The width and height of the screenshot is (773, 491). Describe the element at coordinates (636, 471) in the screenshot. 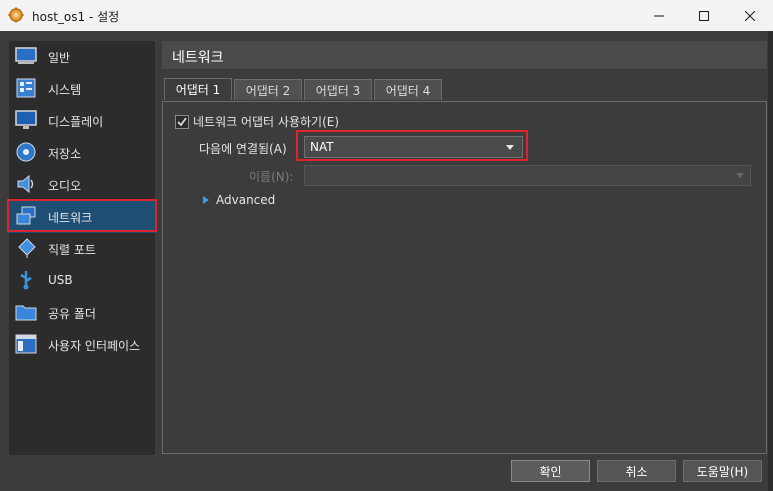

I see `cancel-button: 취소` at that location.